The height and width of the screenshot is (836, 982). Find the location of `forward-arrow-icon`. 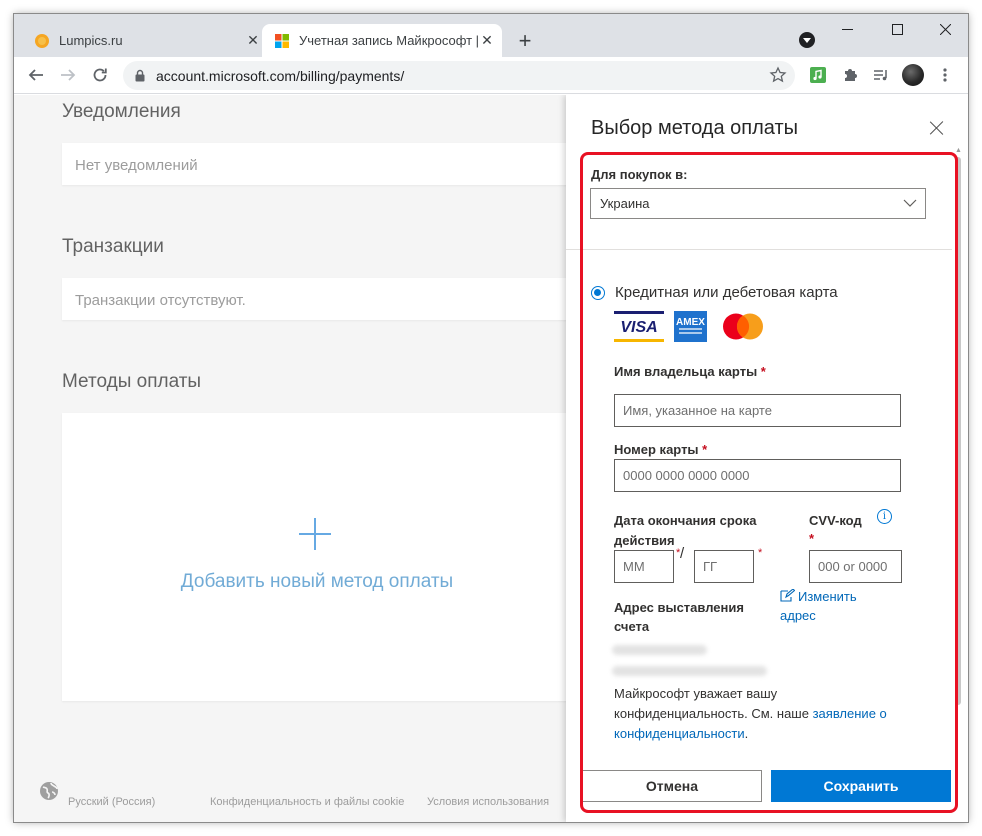

forward-arrow-icon is located at coordinates (68, 75).